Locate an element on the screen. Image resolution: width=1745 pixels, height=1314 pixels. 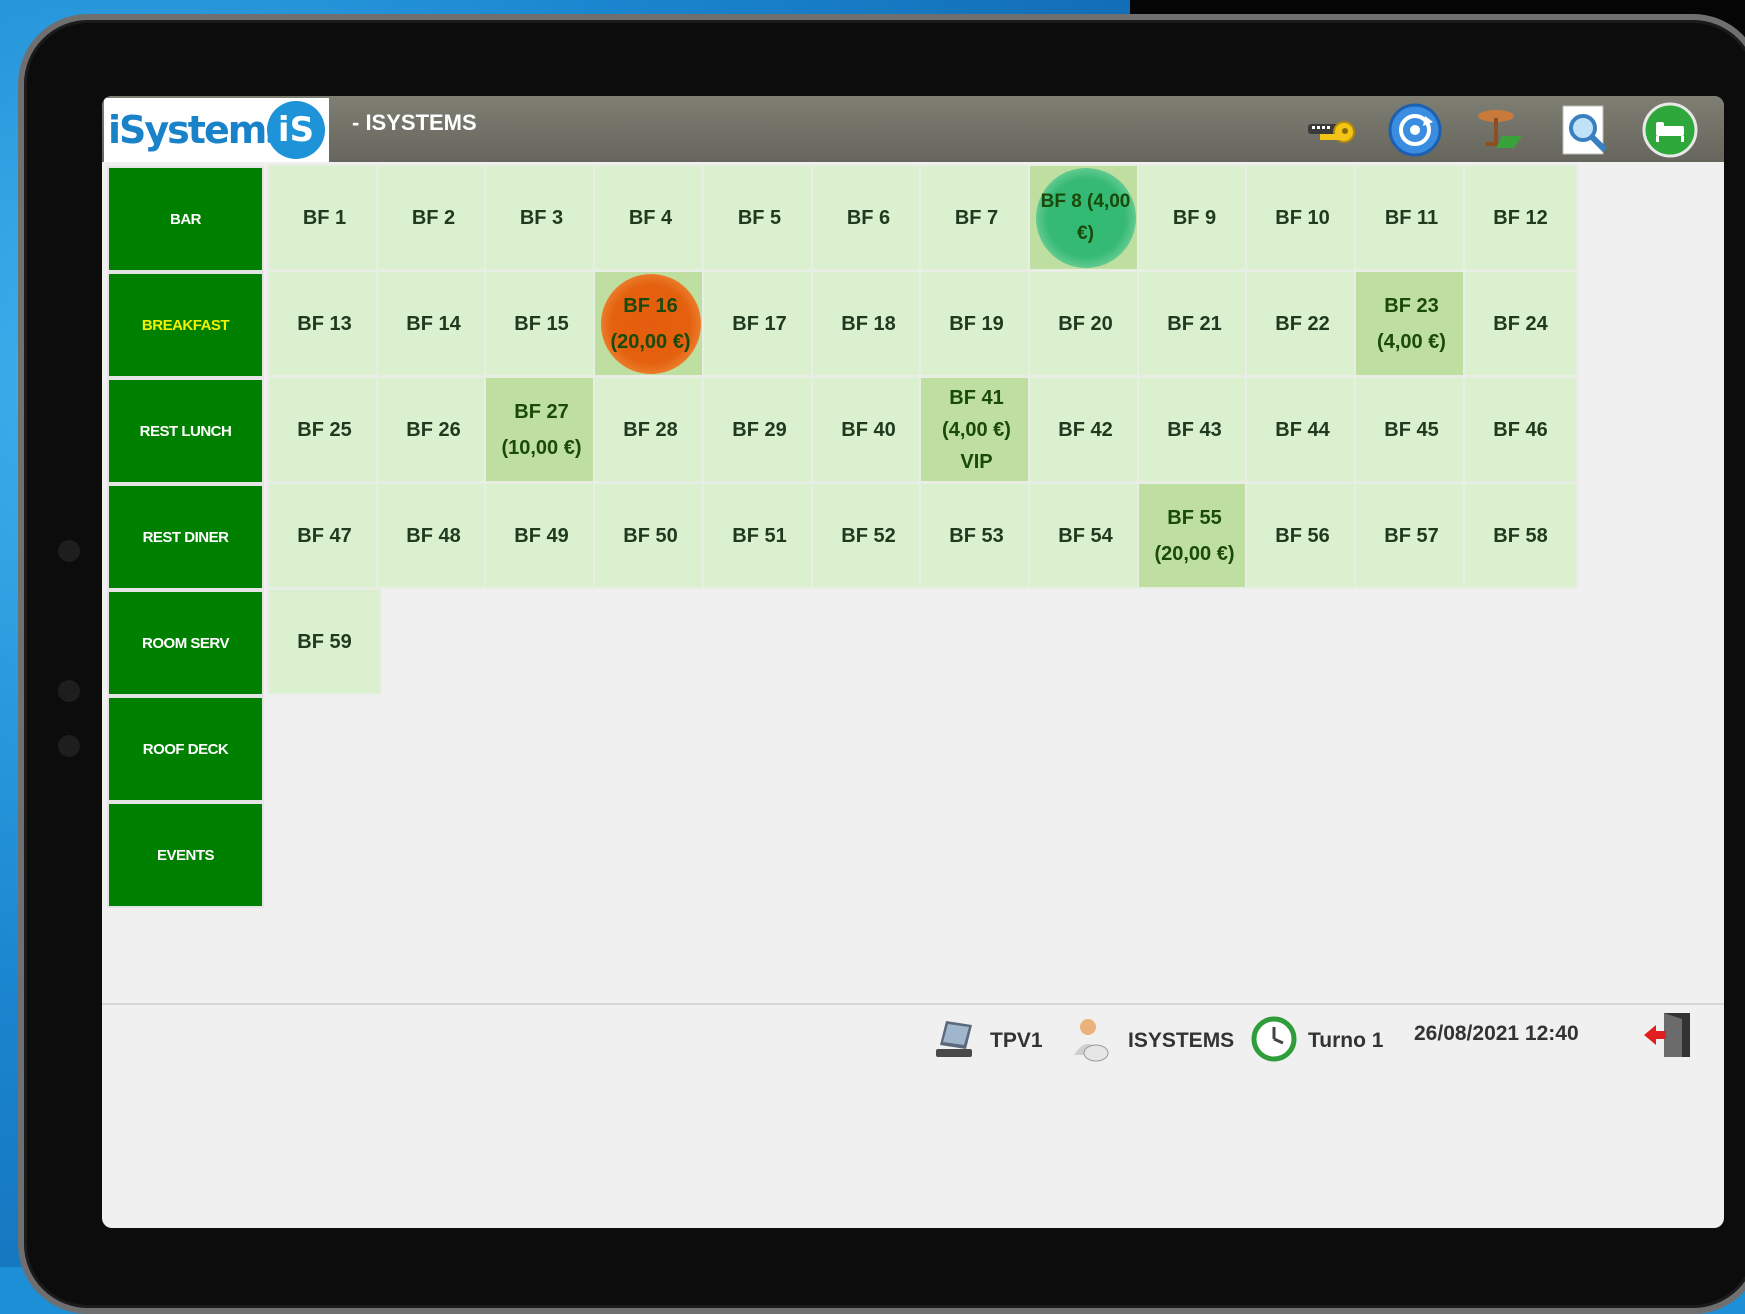
camera-dot is located at coordinates (69, 746).